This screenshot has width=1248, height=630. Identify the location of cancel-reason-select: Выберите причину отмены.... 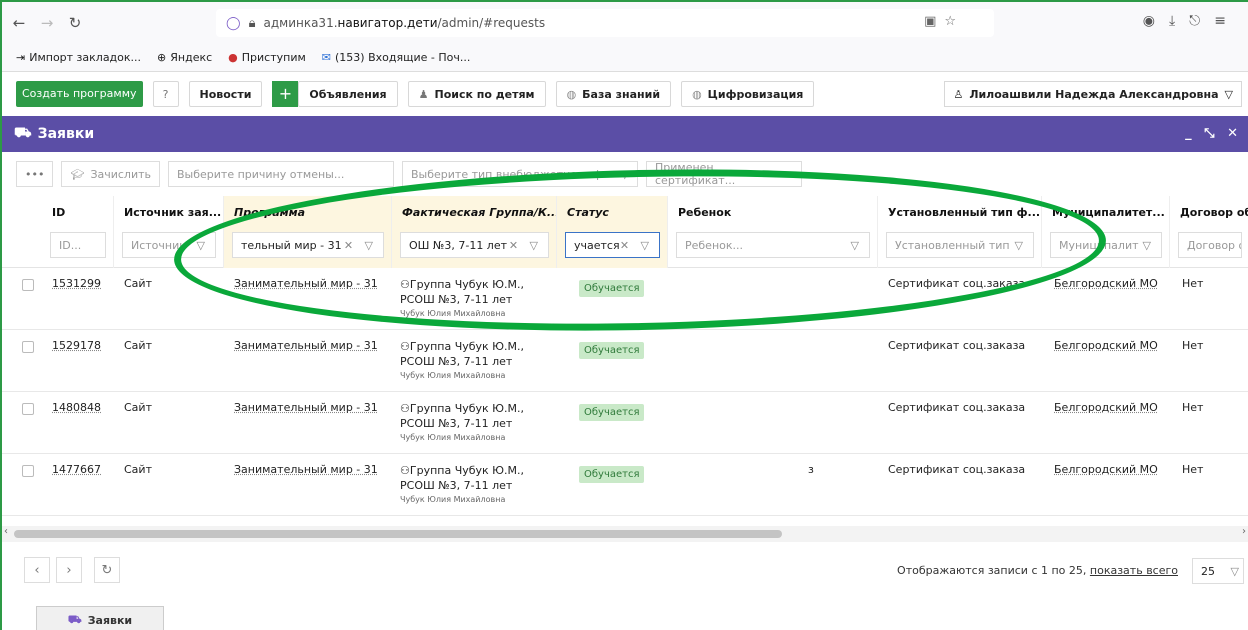
(281, 174).